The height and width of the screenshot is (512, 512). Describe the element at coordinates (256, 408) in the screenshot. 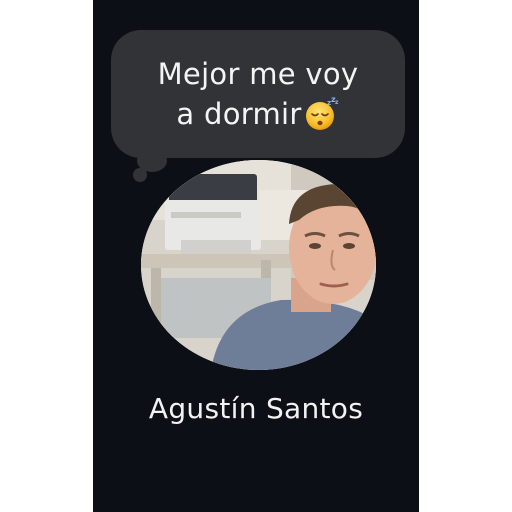

I see `contact-name: Agustín Santos` at that location.